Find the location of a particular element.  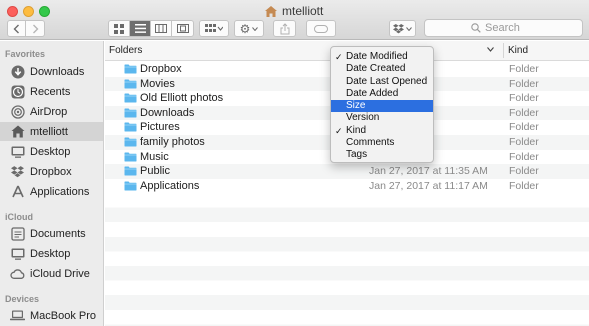

column-view-button is located at coordinates (161, 28).